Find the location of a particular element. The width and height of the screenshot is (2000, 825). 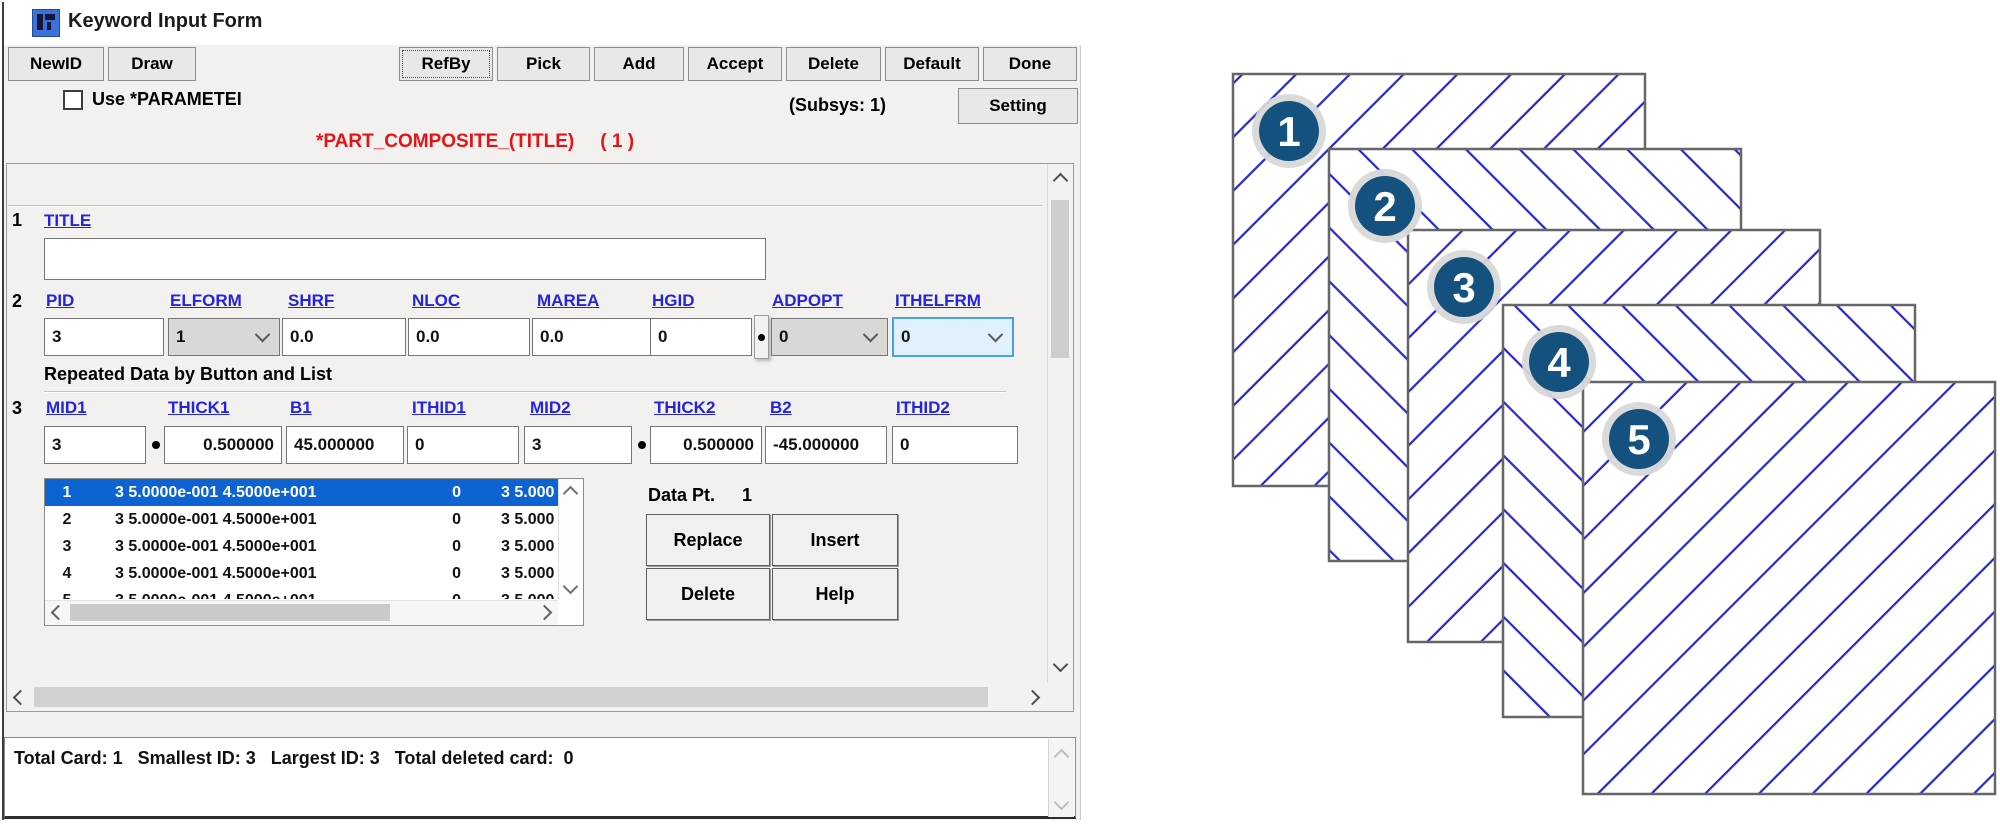

card-keyword: *PART_COMPOSITE_(TITLE) is located at coordinates (445, 141).